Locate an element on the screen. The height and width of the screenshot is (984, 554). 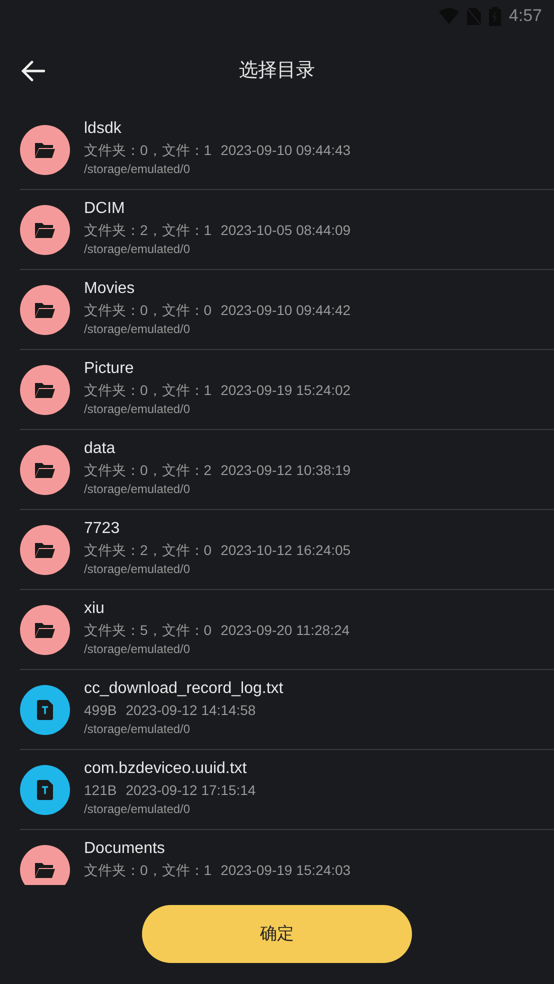
page-title: 选择目录 is located at coordinates (277, 70).